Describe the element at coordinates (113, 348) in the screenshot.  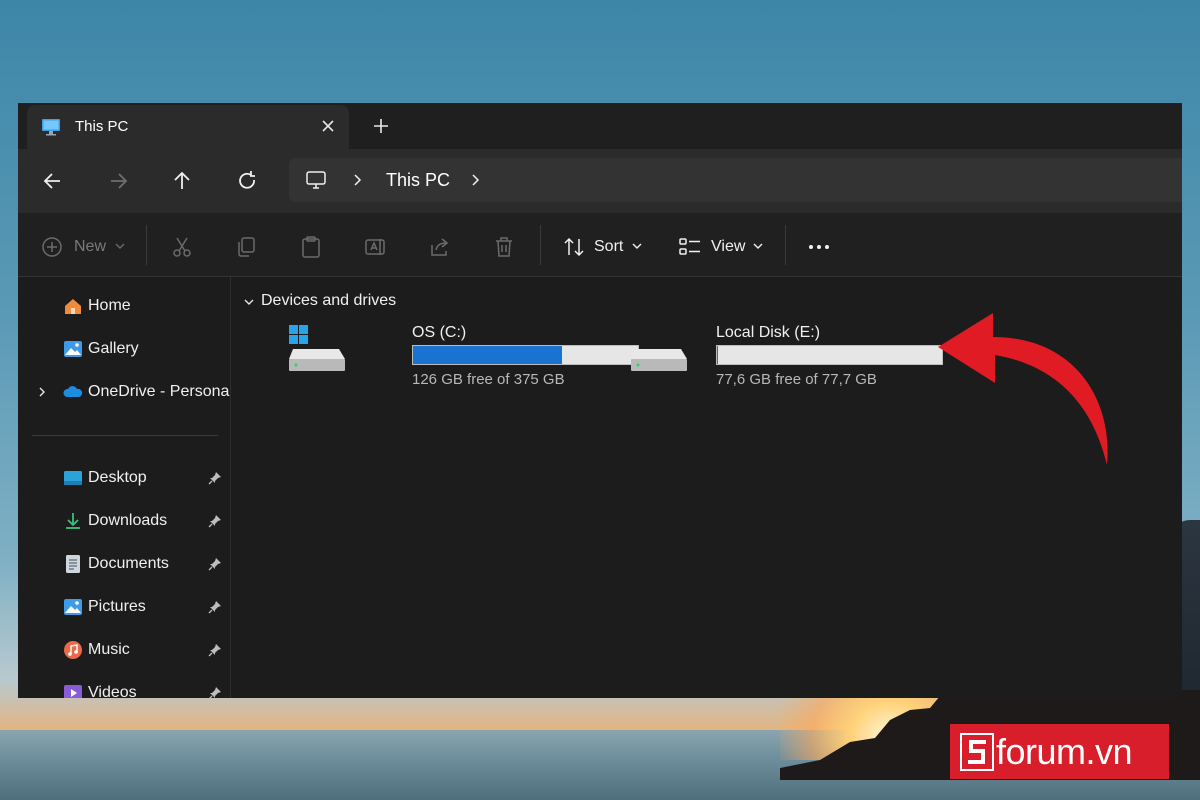
I see `sidebar-item-label: Gallery` at that location.